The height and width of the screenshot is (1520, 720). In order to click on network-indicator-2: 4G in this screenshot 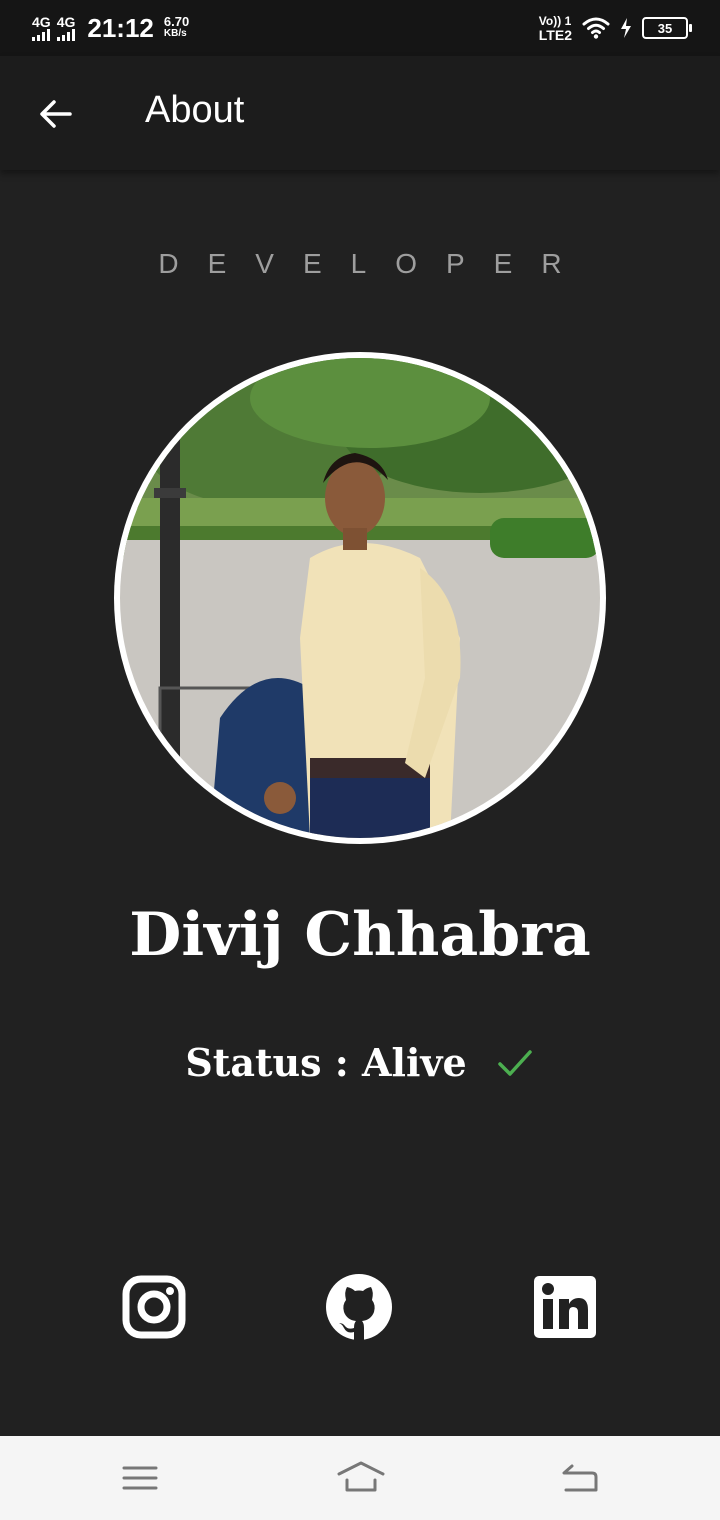, I will do `click(66, 27)`.